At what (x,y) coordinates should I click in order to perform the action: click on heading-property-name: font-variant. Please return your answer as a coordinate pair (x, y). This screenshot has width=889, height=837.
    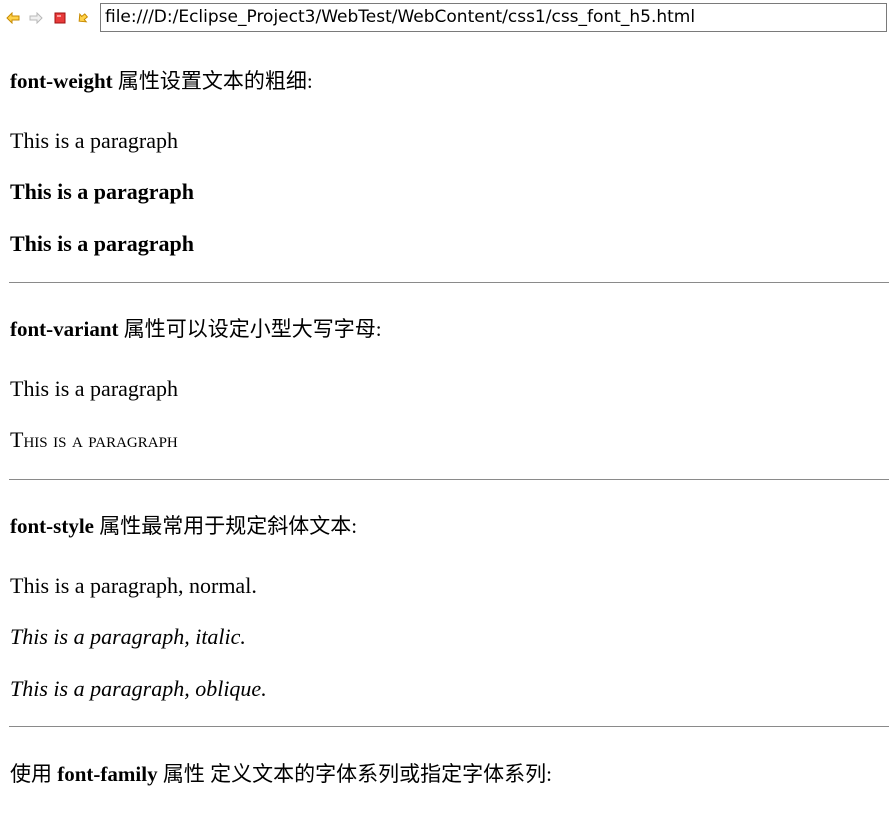
    Looking at the image, I should click on (64, 329).